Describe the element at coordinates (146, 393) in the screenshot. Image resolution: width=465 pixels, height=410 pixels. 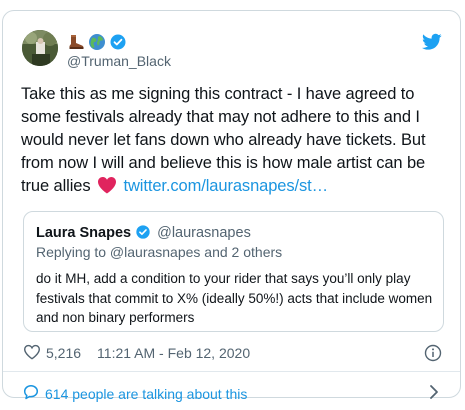
I see `talking-about-label: 614 people are talking about this` at that location.